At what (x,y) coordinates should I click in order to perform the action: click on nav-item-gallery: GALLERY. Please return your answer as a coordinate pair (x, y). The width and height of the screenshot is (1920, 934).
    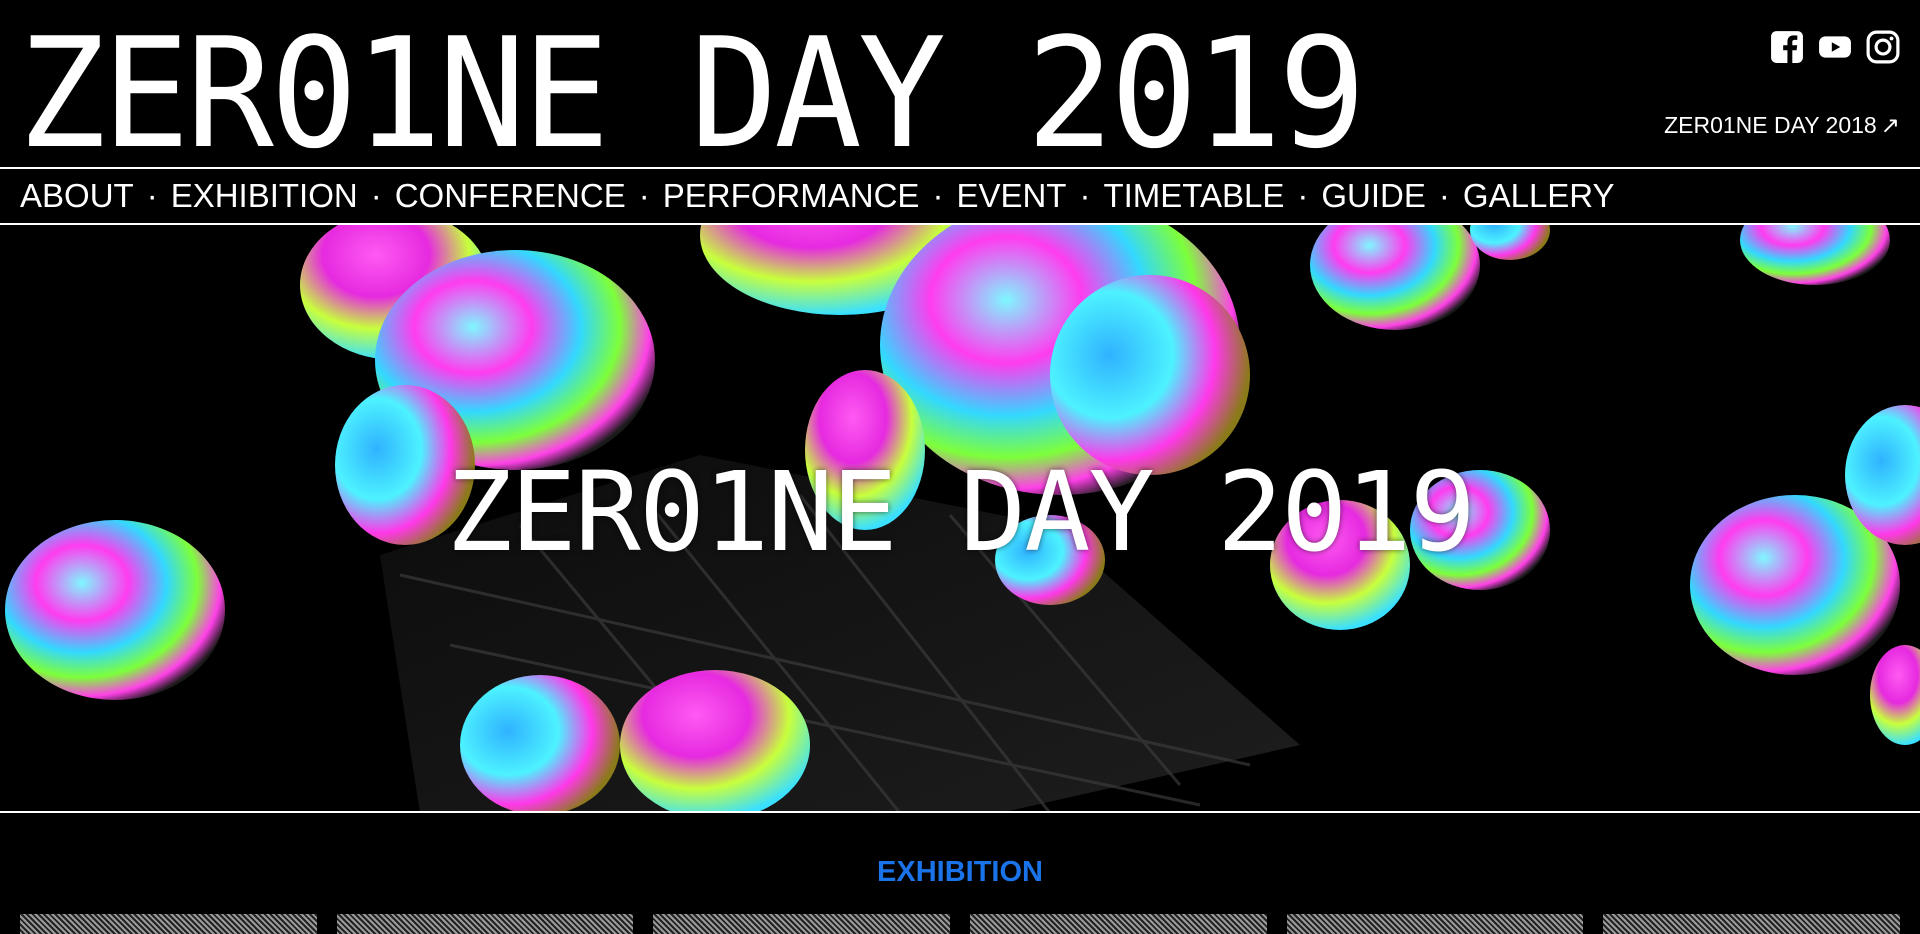
    Looking at the image, I should click on (1539, 196).